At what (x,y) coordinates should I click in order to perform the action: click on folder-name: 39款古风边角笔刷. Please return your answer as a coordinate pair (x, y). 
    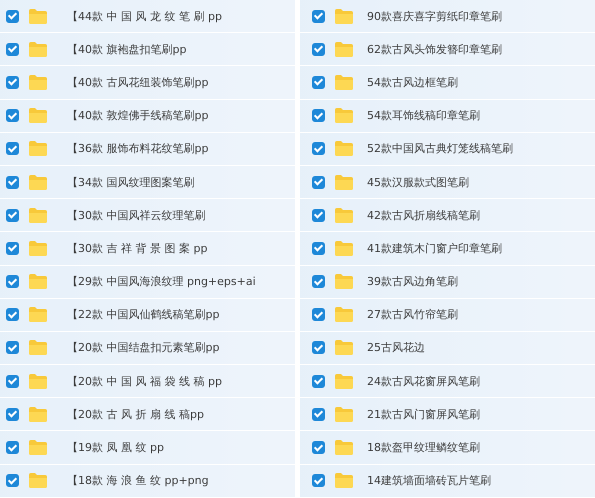
    Looking at the image, I should click on (412, 282).